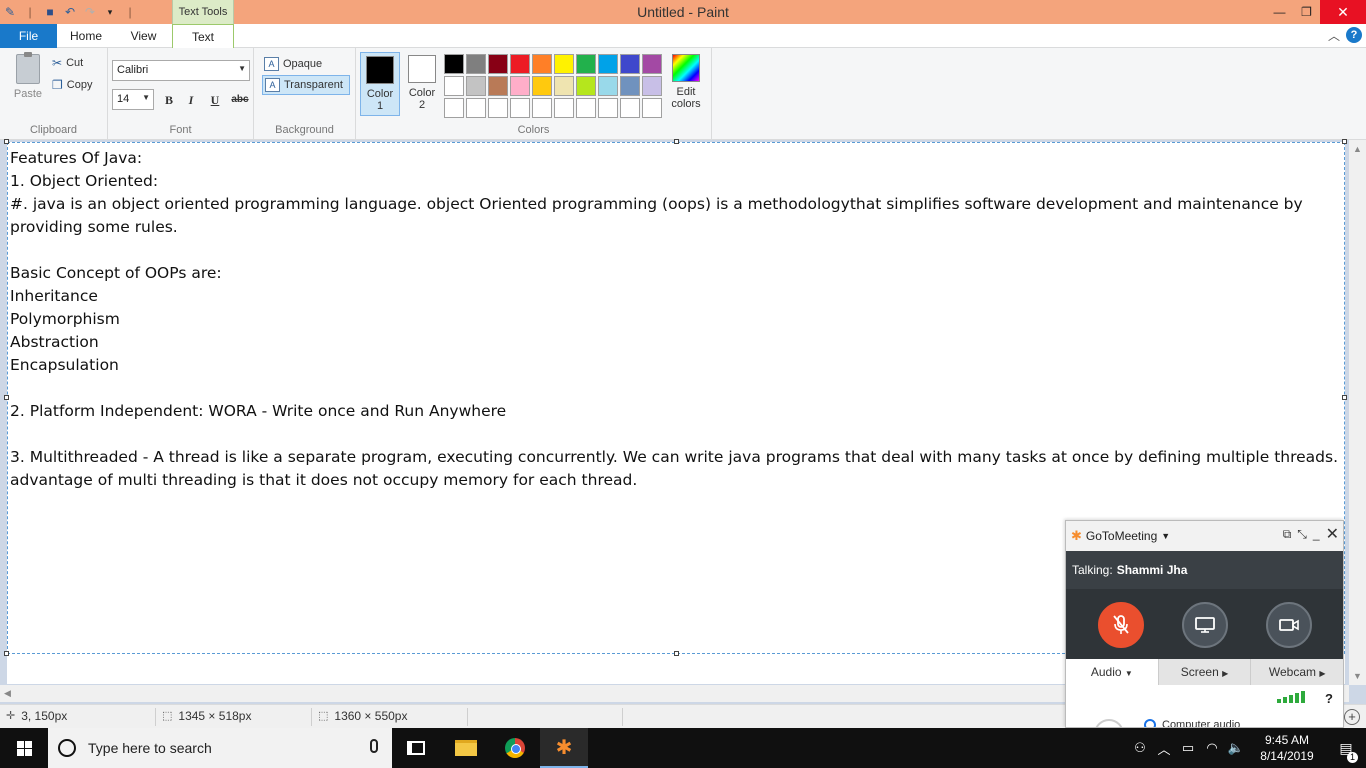 The height and width of the screenshot is (768, 1366). I want to click on font-family-select: Calibri ▼, so click(181, 70).